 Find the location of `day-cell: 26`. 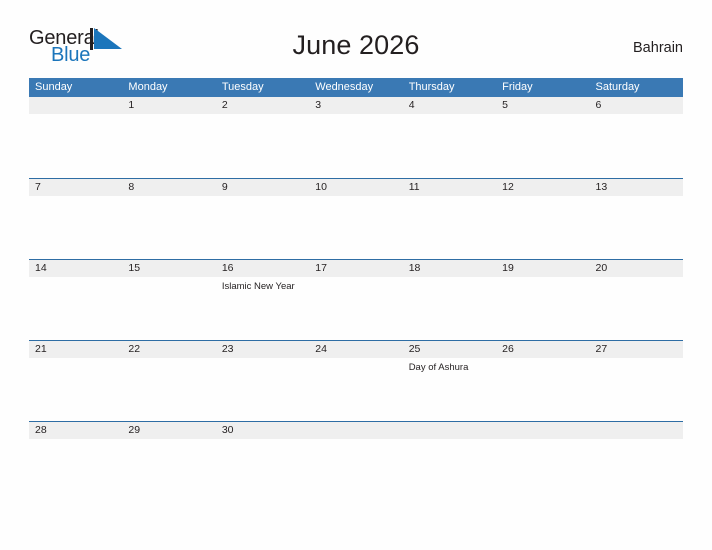

day-cell: 26 is located at coordinates (542, 381).